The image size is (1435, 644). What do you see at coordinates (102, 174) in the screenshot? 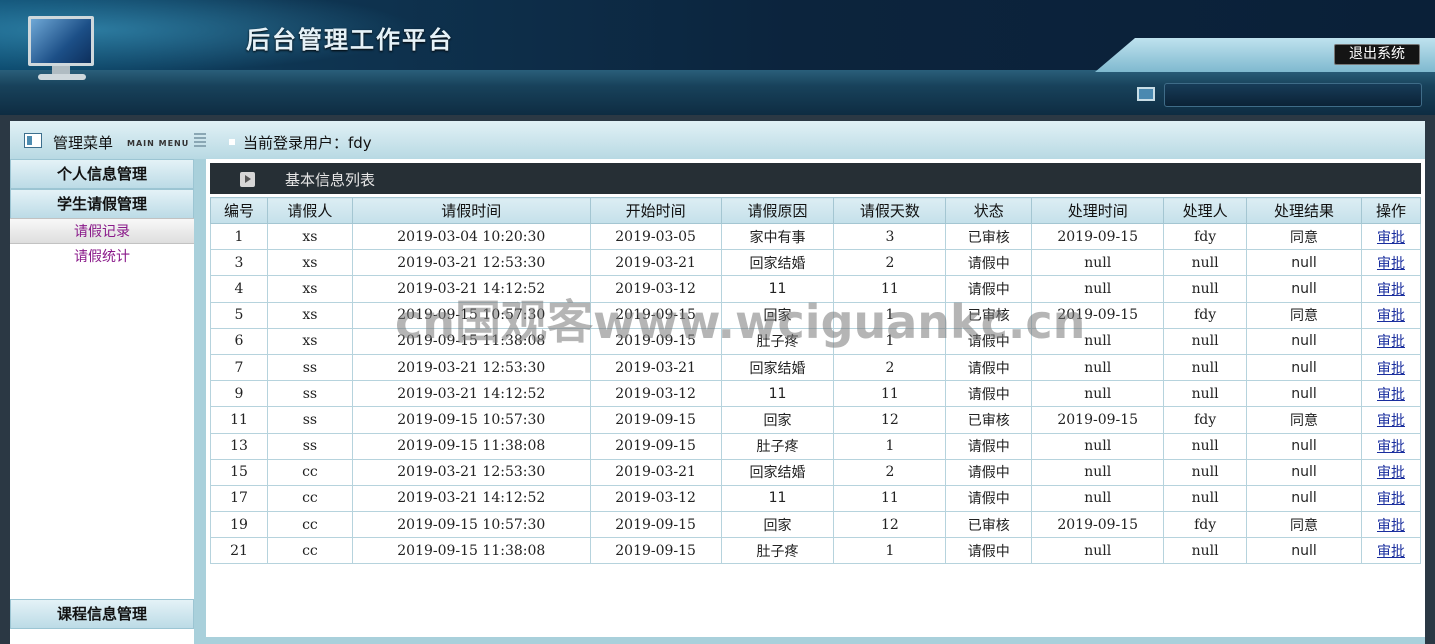
I see `sidebar-section-personal-info: 个人信息管理` at bounding box center [102, 174].